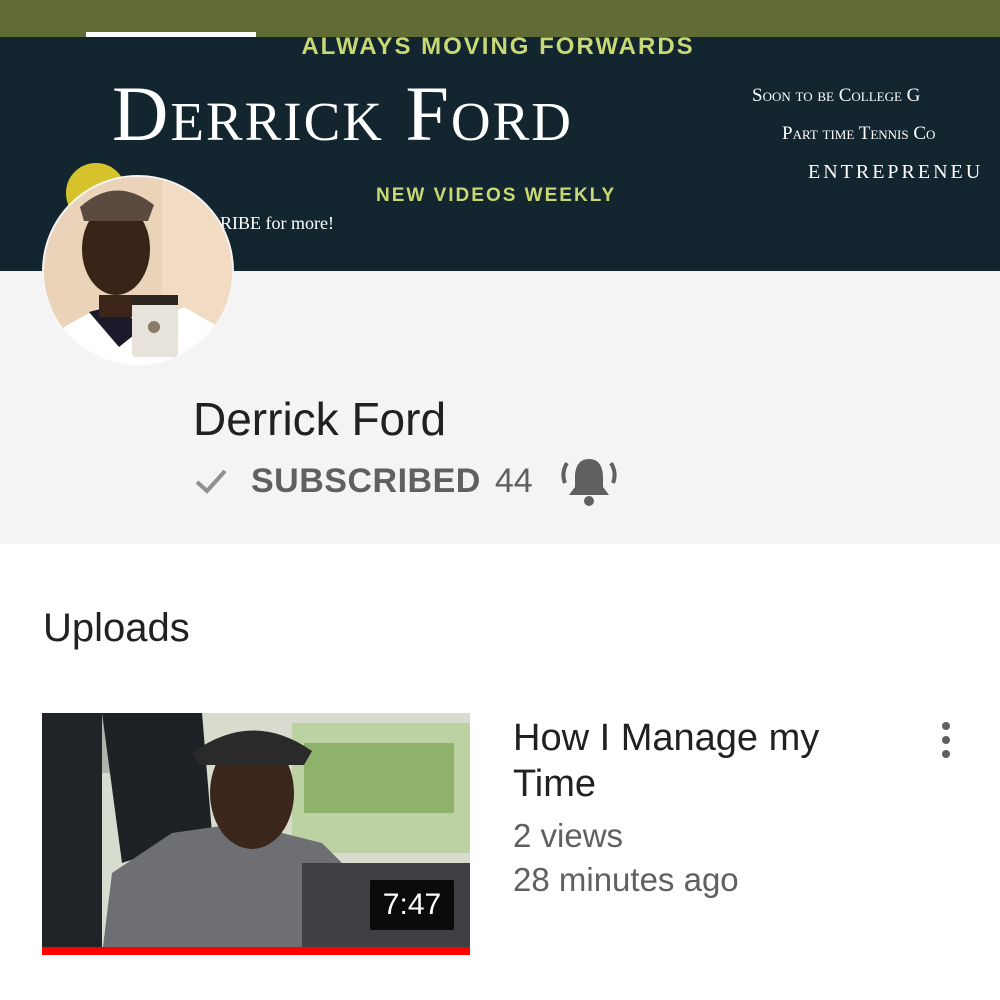  What do you see at coordinates (589, 481) in the screenshot?
I see `bell-icon` at bounding box center [589, 481].